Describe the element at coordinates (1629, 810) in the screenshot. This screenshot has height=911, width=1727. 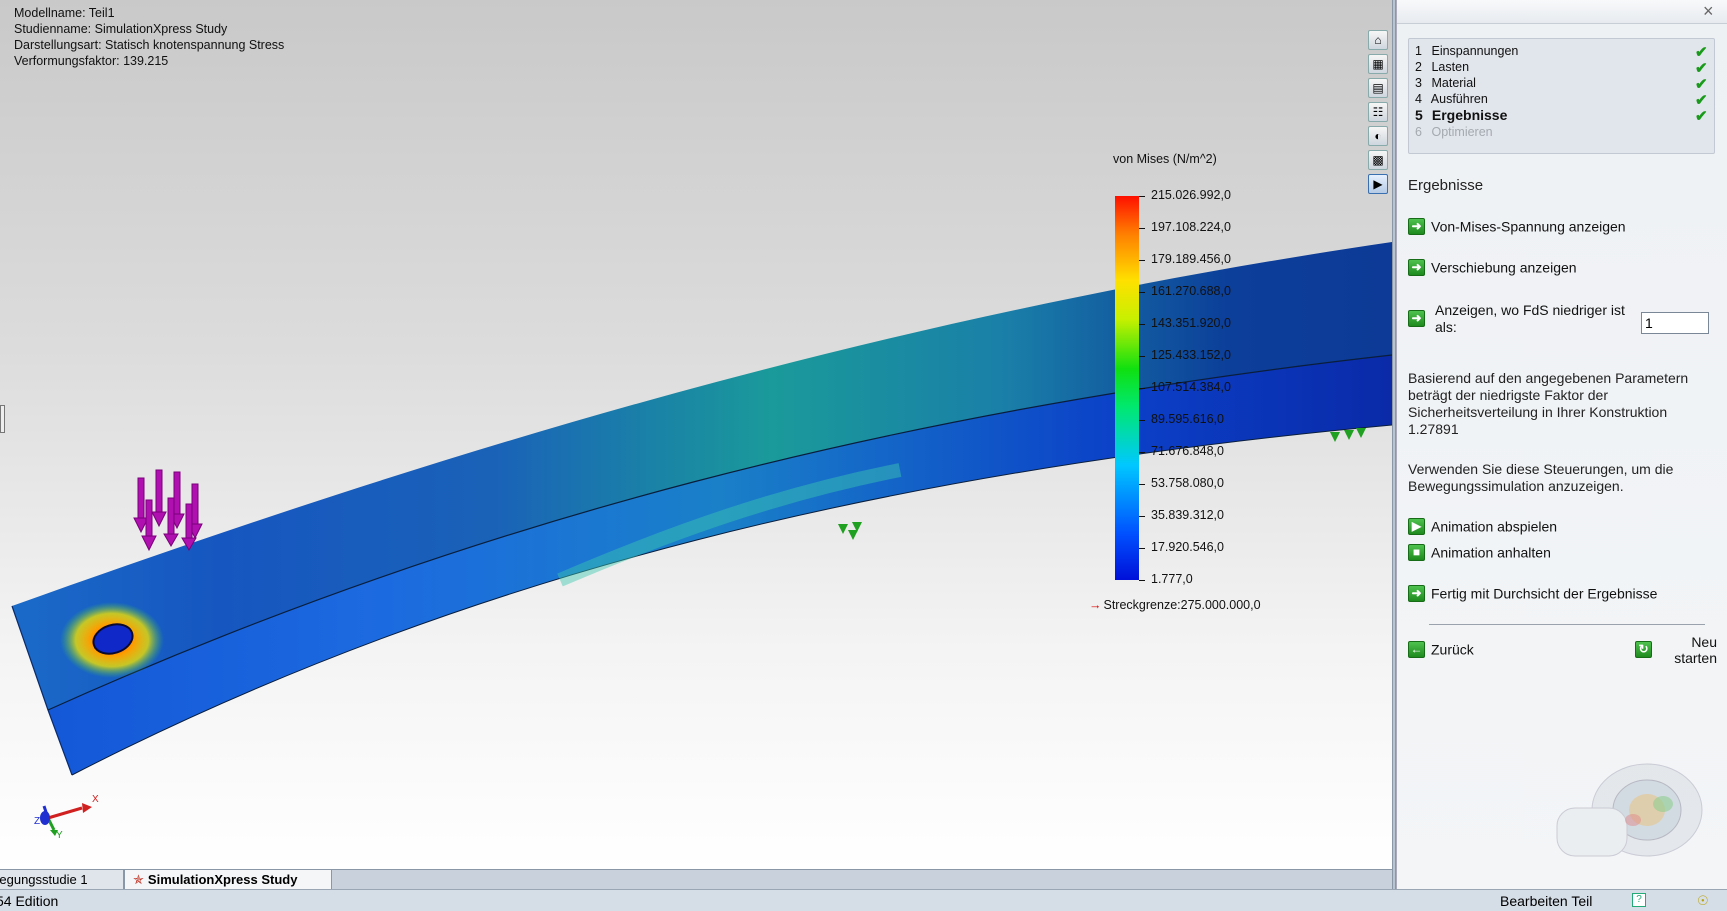
I see `simulation-watermark-icon` at that location.